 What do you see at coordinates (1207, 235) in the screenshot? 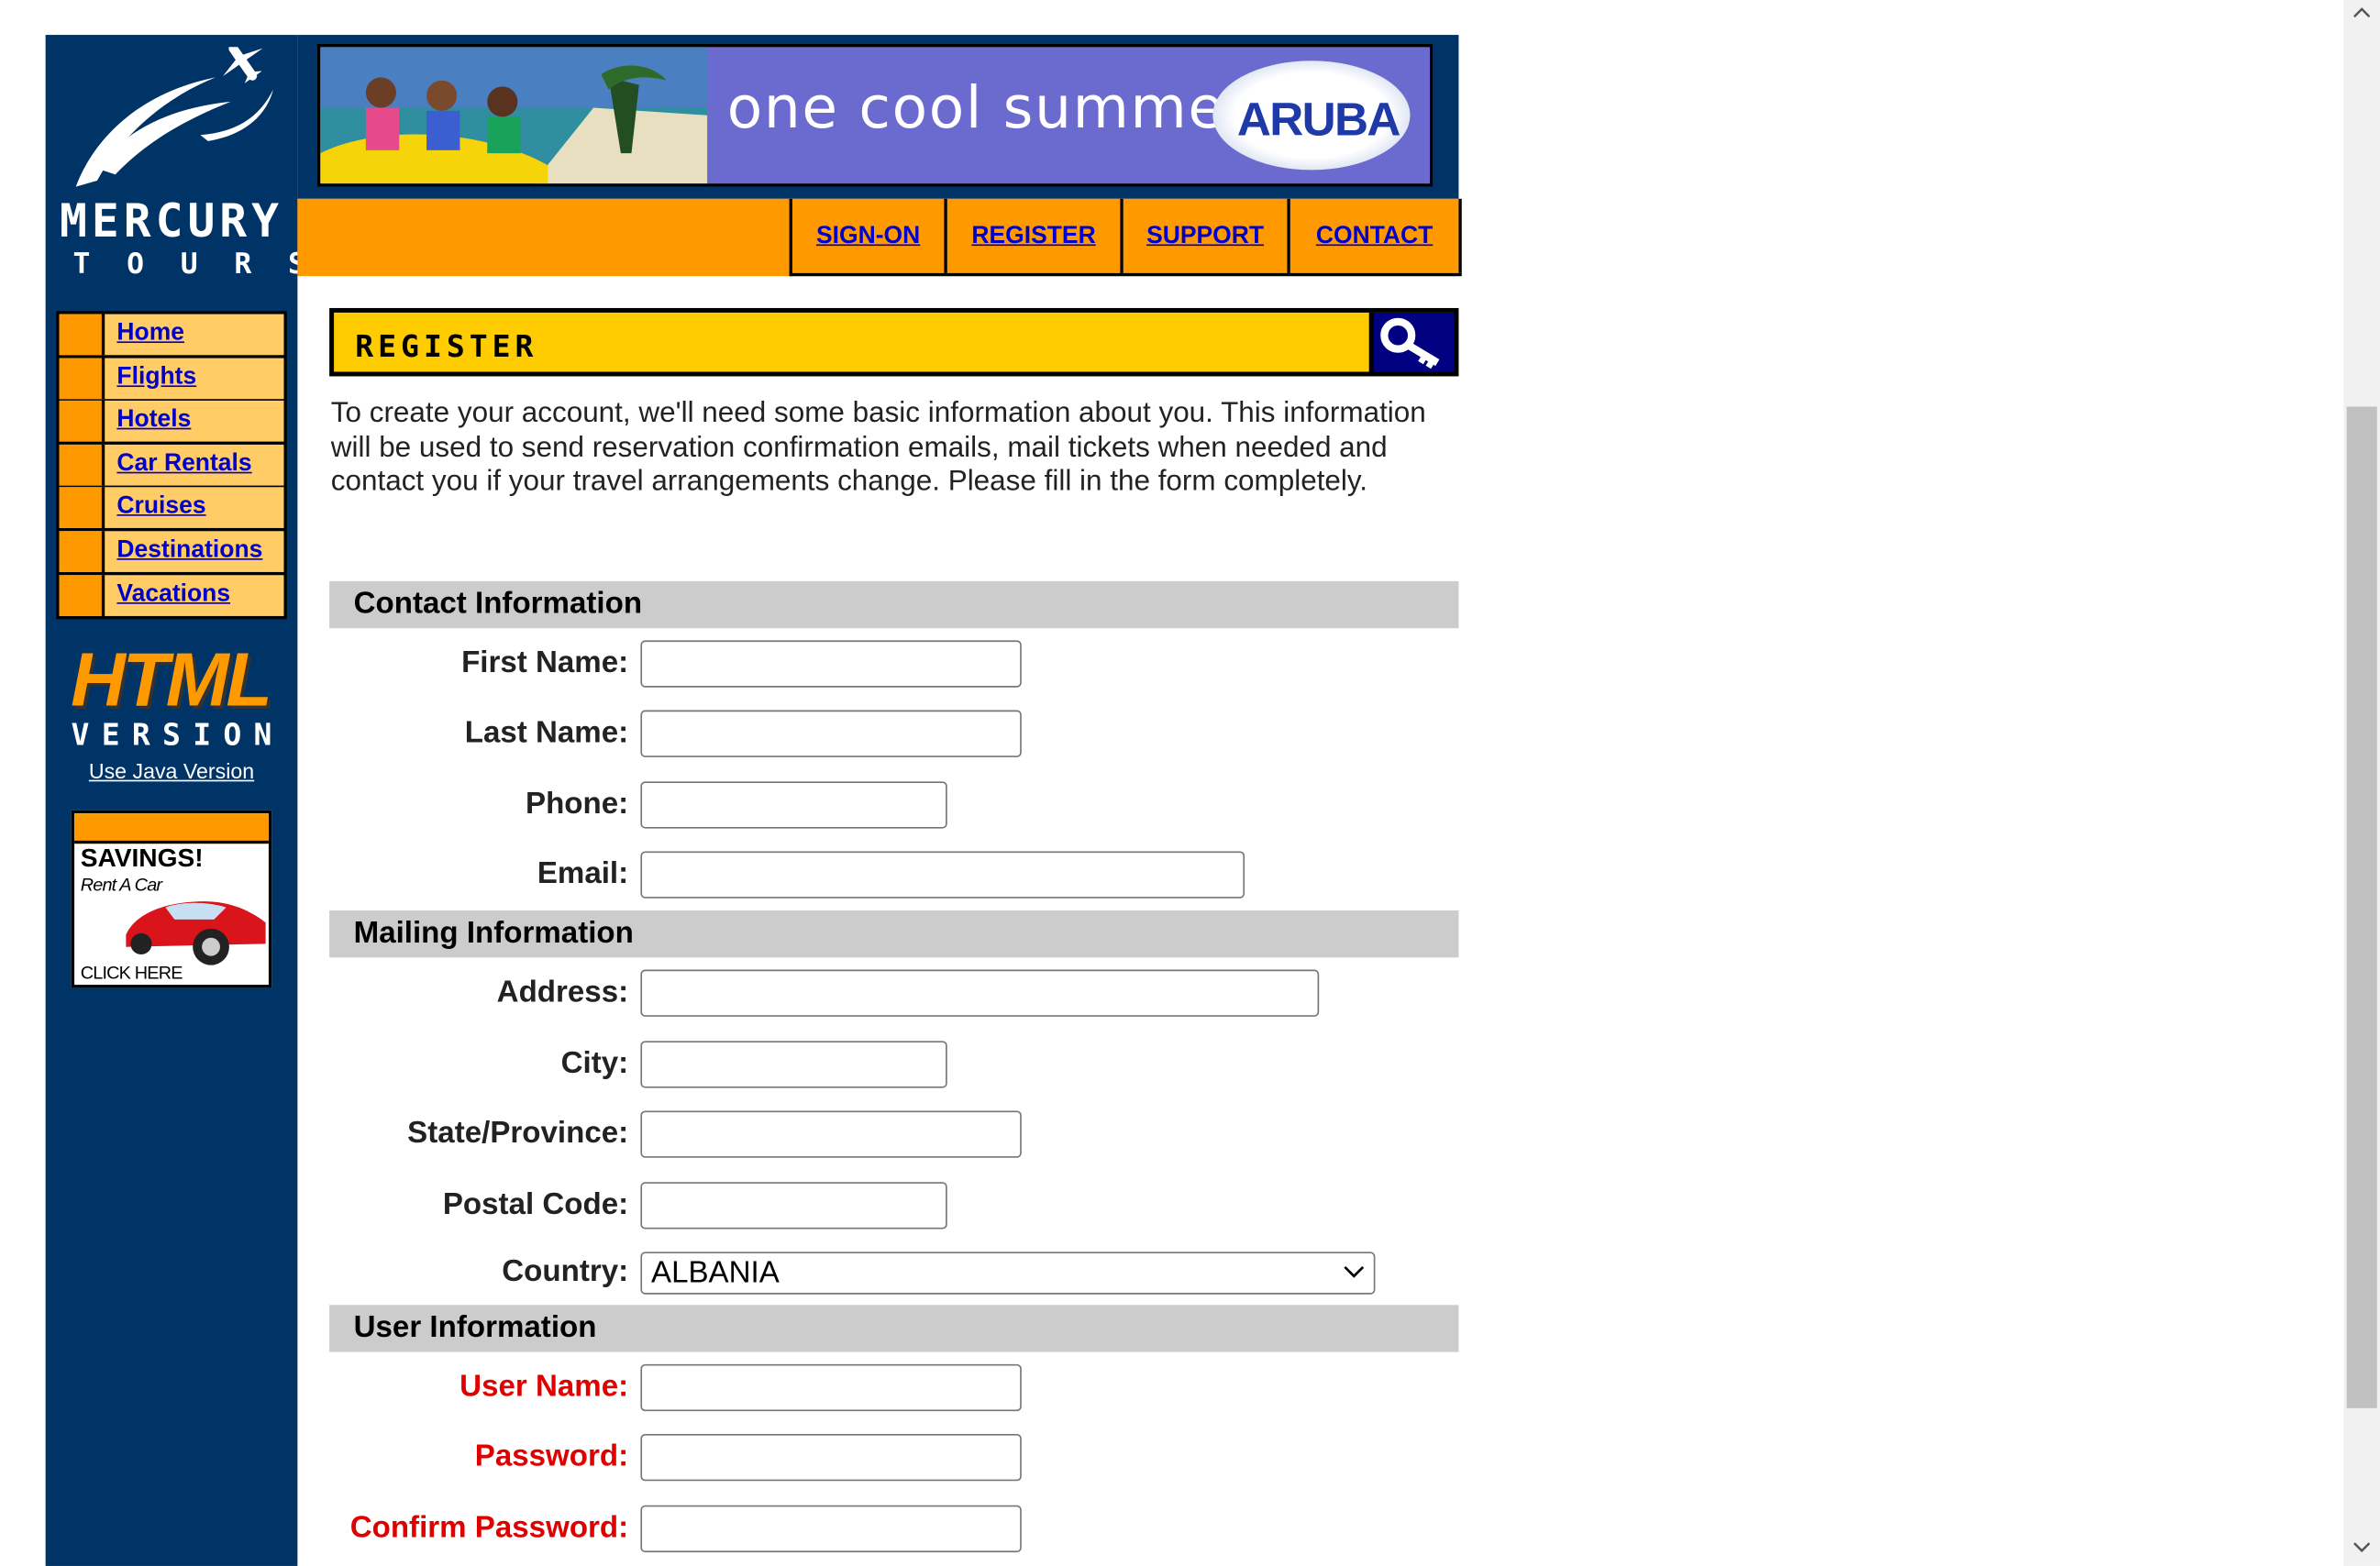
I see `tab-support: SUPPORT` at bounding box center [1207, 235].